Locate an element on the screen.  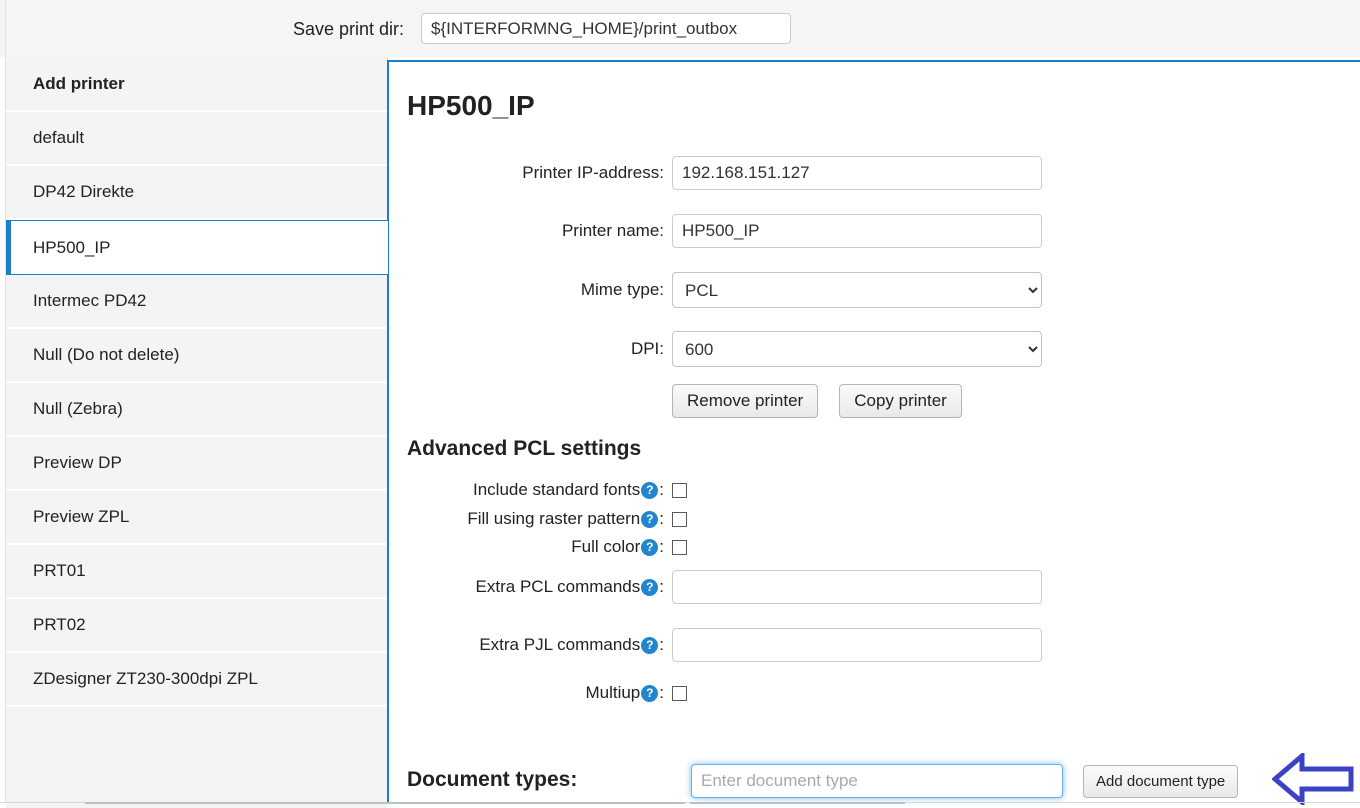
sidebar-item-label: Null (Zebra) is located at coordinates (78, 408).